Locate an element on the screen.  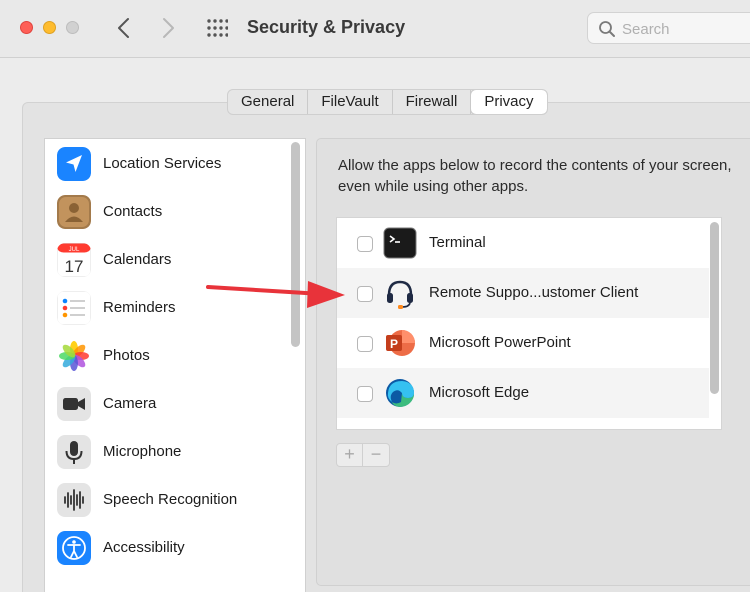
app-name: Microsoft PowerPoint is located at coordinates (500, 342).